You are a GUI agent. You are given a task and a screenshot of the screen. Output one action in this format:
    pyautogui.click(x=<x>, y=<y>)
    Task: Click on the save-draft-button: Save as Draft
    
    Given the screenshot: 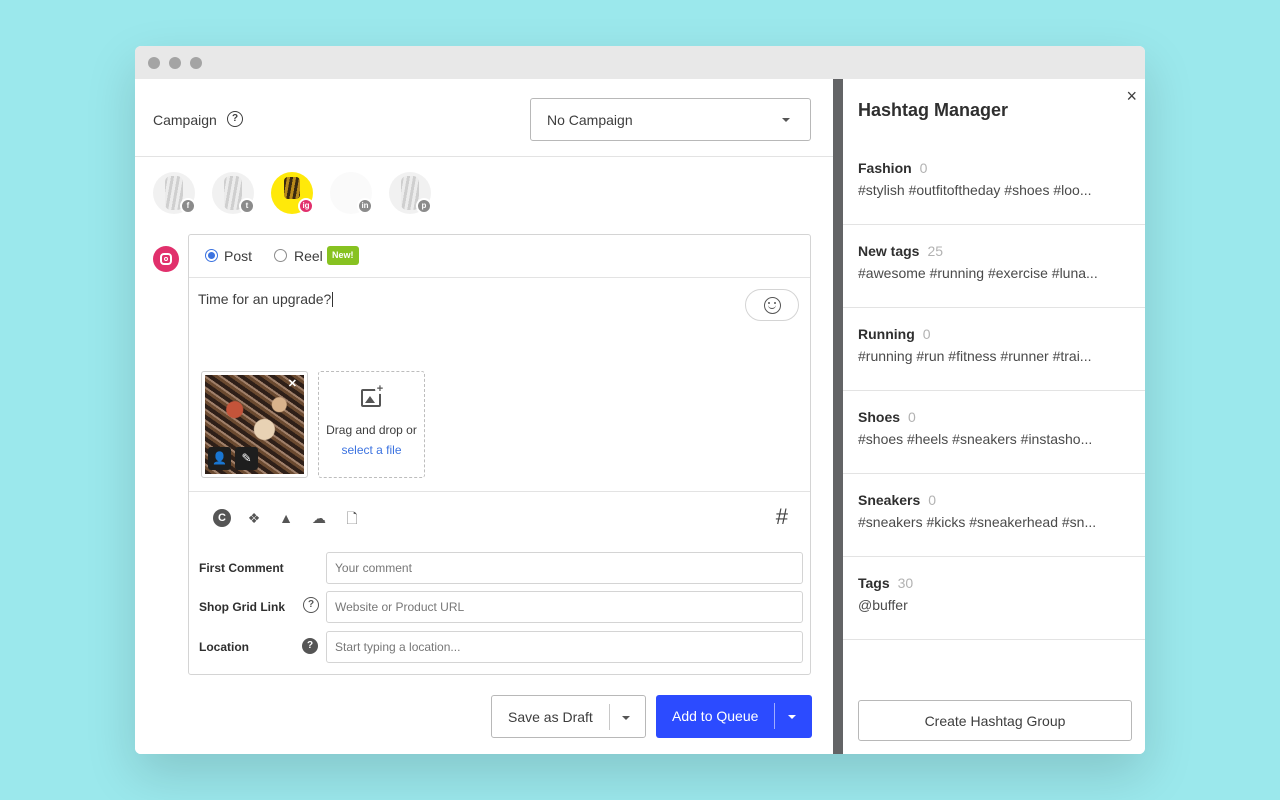 What is the action you would take?
    pyautogui.click(x=568, y=716)
    